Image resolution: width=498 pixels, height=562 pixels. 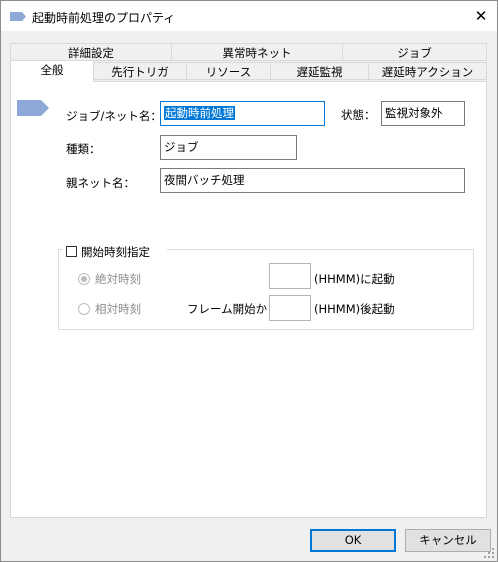 I want to click on tab-general: 全般, so click(x=52, y=71).